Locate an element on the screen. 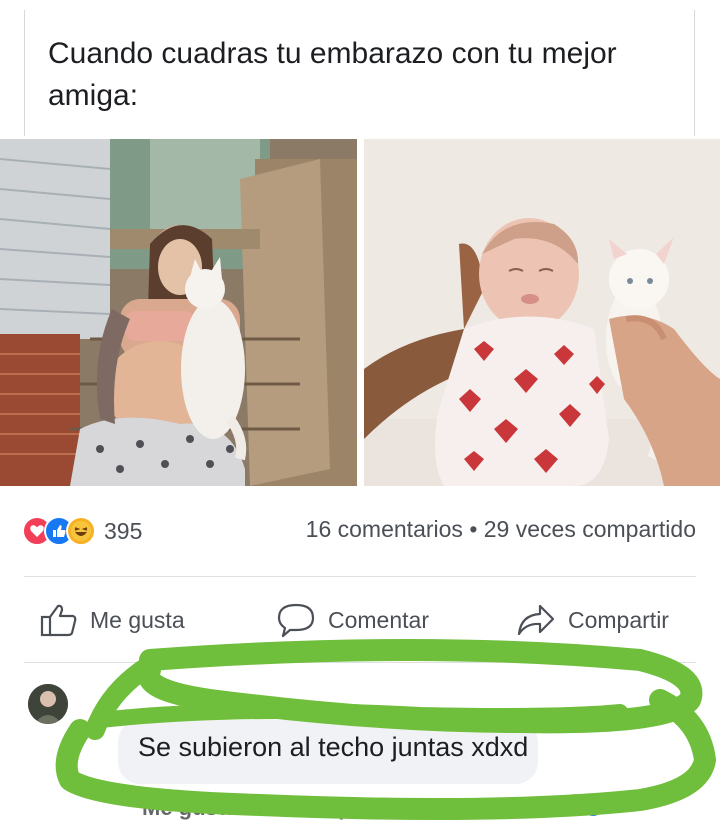 The image size is (720, 837). reactions-summary: 395 is located at coordinates (82, 531).